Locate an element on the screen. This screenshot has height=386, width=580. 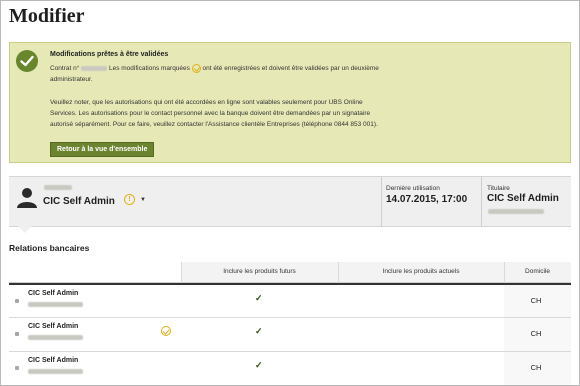
table-header-domicile: Domicile is located at coordinates (537, 272).